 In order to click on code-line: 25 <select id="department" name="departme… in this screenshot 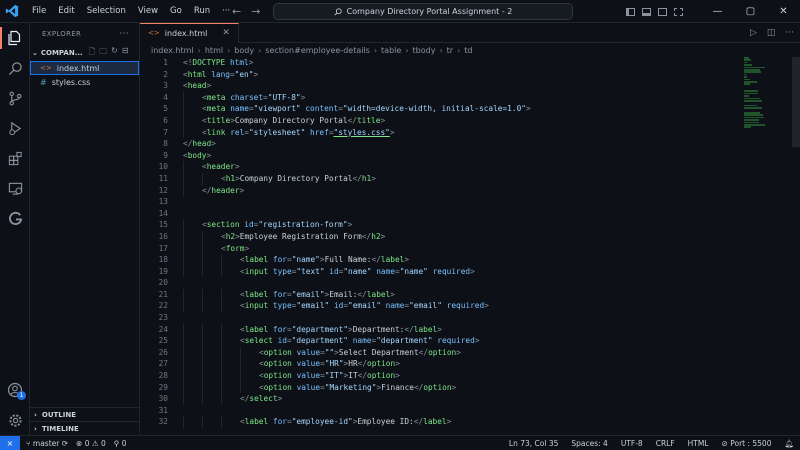, I will do `click(442, 341)`.